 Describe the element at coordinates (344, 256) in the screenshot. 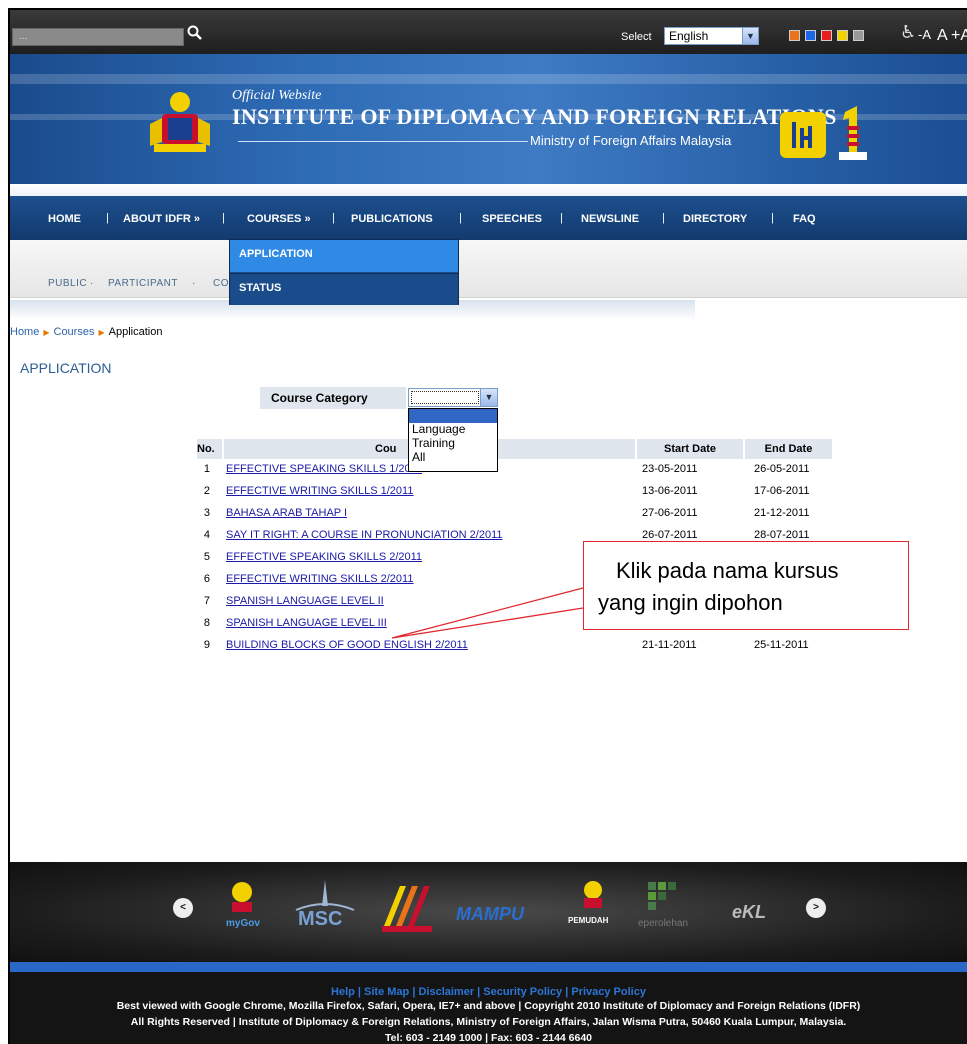

I see `menu-item-application: APPLICATION` at that location.